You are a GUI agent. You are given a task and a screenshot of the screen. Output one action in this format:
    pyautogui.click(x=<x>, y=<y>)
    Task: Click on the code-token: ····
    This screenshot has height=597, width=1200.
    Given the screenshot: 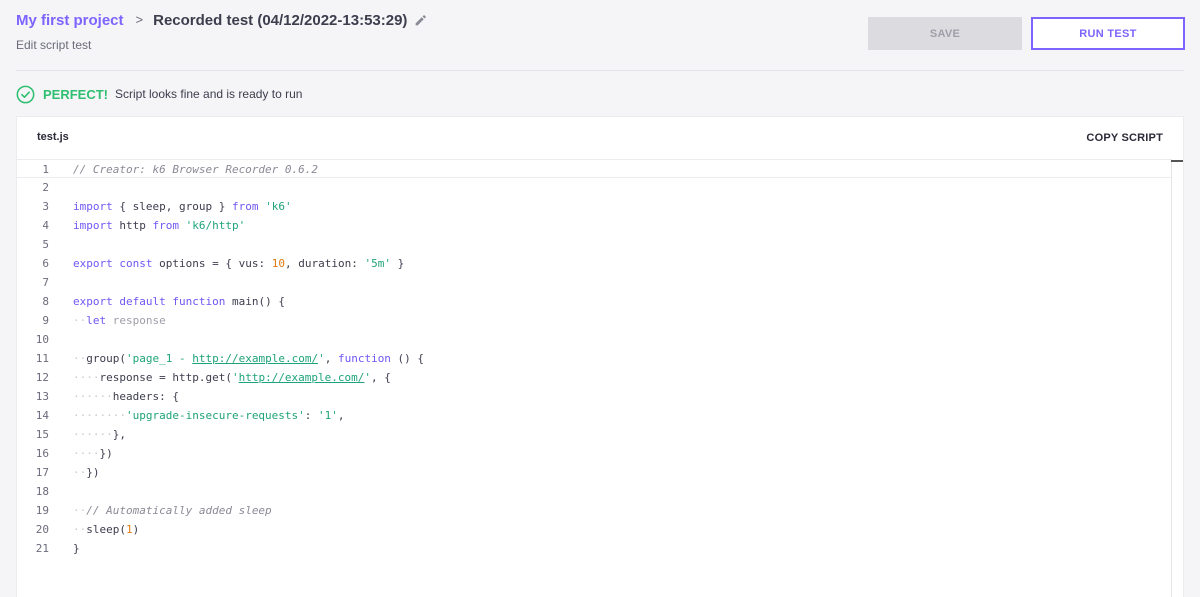 What is the action you would take?
    pyautogui.click(x=86, y=377)
    